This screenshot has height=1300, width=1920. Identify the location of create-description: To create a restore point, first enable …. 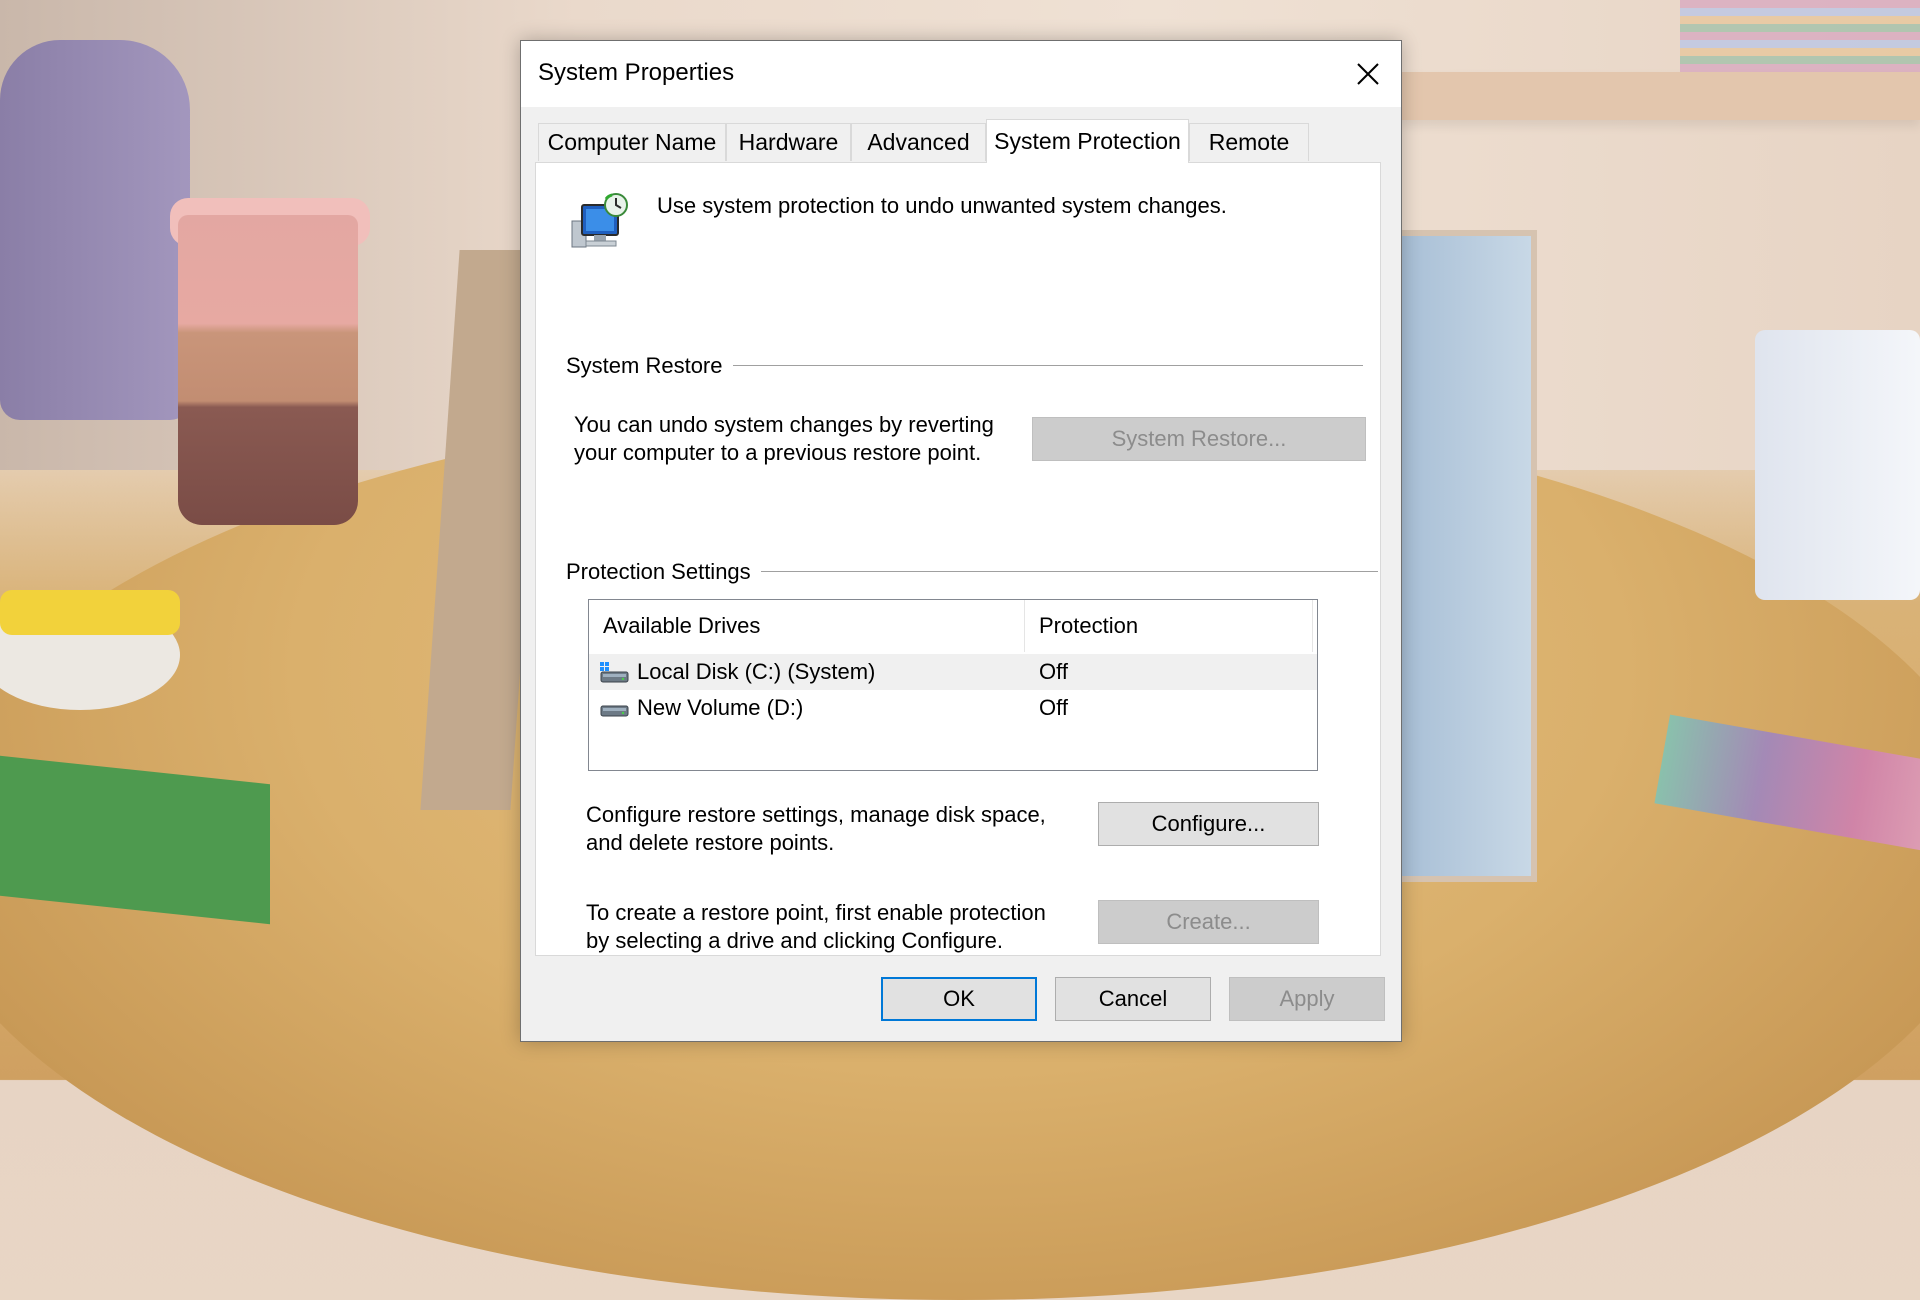
(816, 927).